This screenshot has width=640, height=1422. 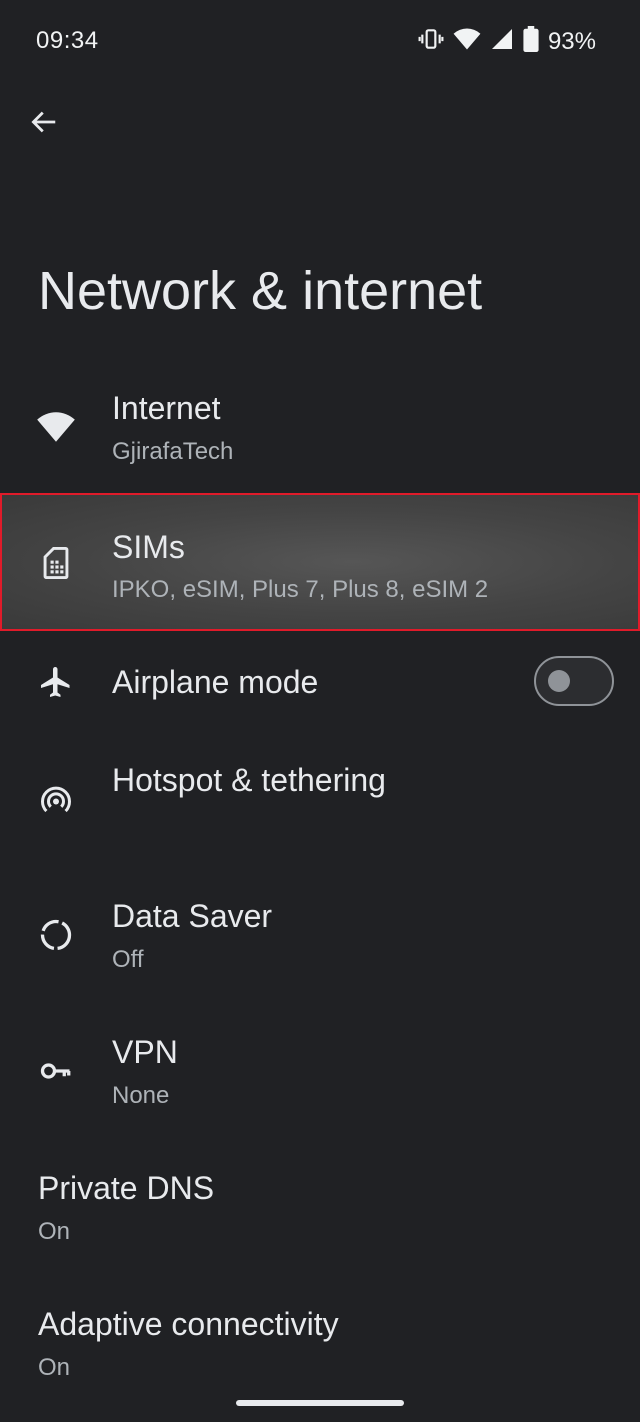 I want to click on internet-subtitle: GjirafaTech, so click(x=173, y=451).